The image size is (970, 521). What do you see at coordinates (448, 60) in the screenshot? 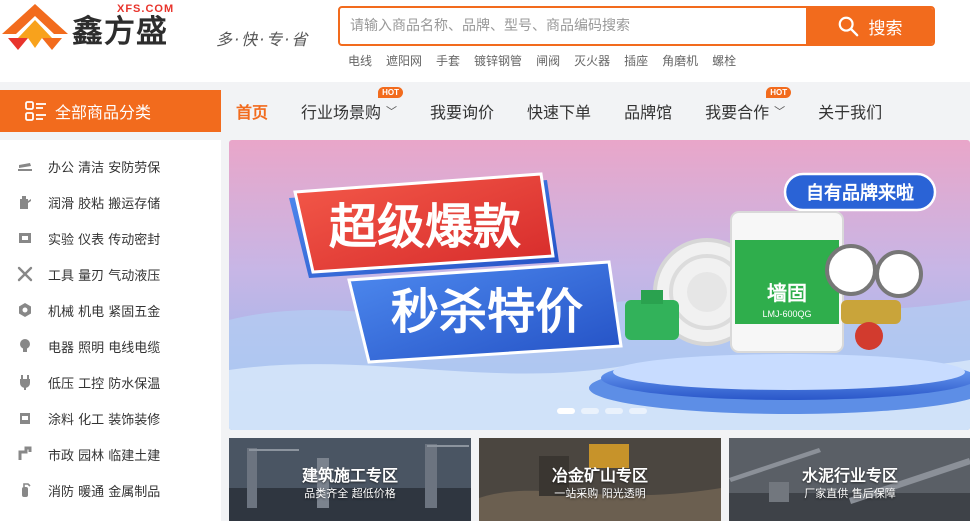
I see `hot-word-link: 手套` at bounding box center [448, 60].